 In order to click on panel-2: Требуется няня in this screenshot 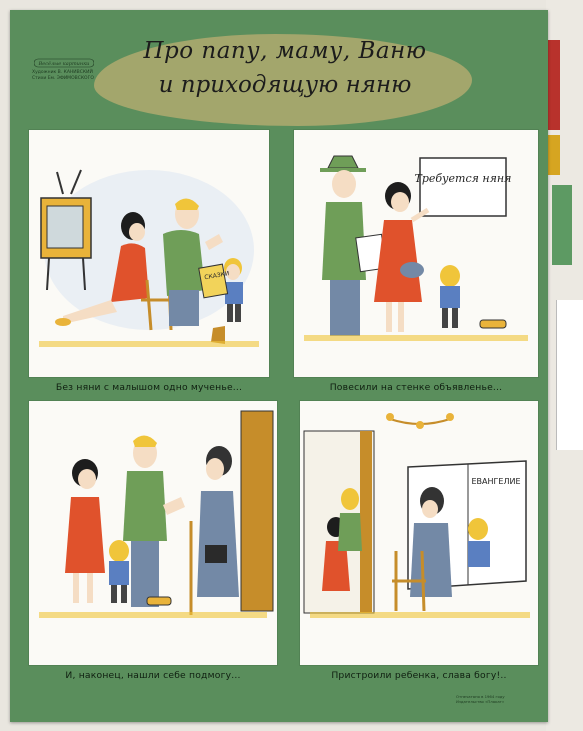, I will do `click(416, 253)`.